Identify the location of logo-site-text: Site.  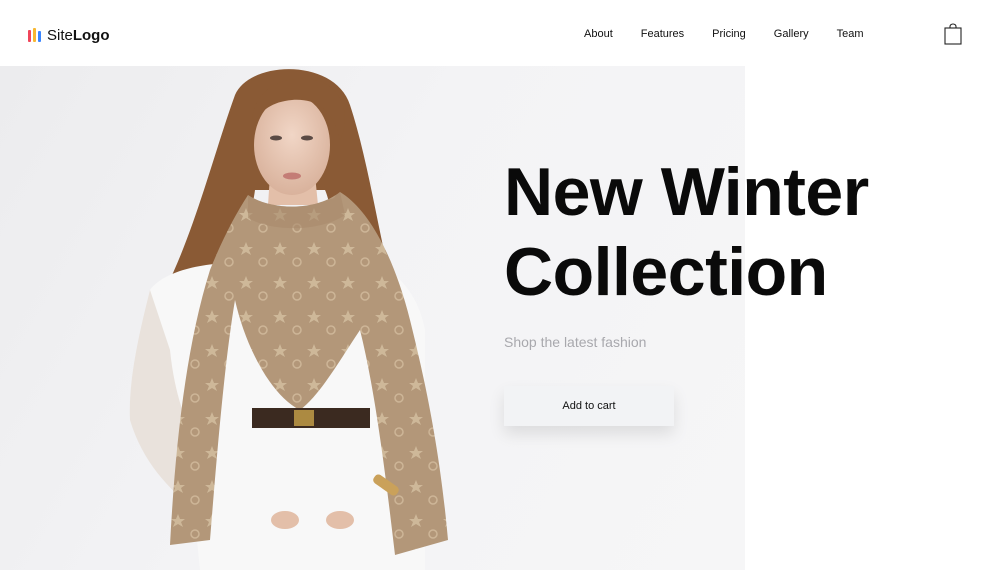
(60, 35).